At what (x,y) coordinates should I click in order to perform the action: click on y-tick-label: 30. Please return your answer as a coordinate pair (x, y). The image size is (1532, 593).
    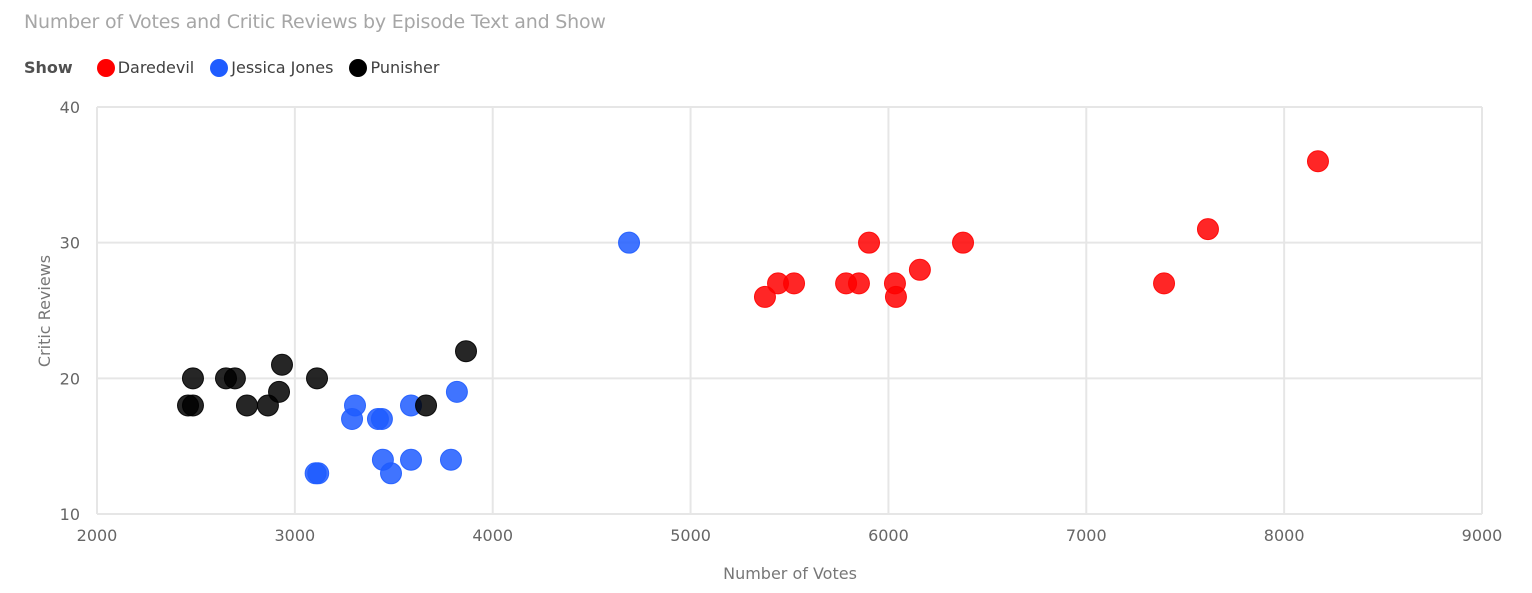
    Looking at the image, I should click on (70, 243).